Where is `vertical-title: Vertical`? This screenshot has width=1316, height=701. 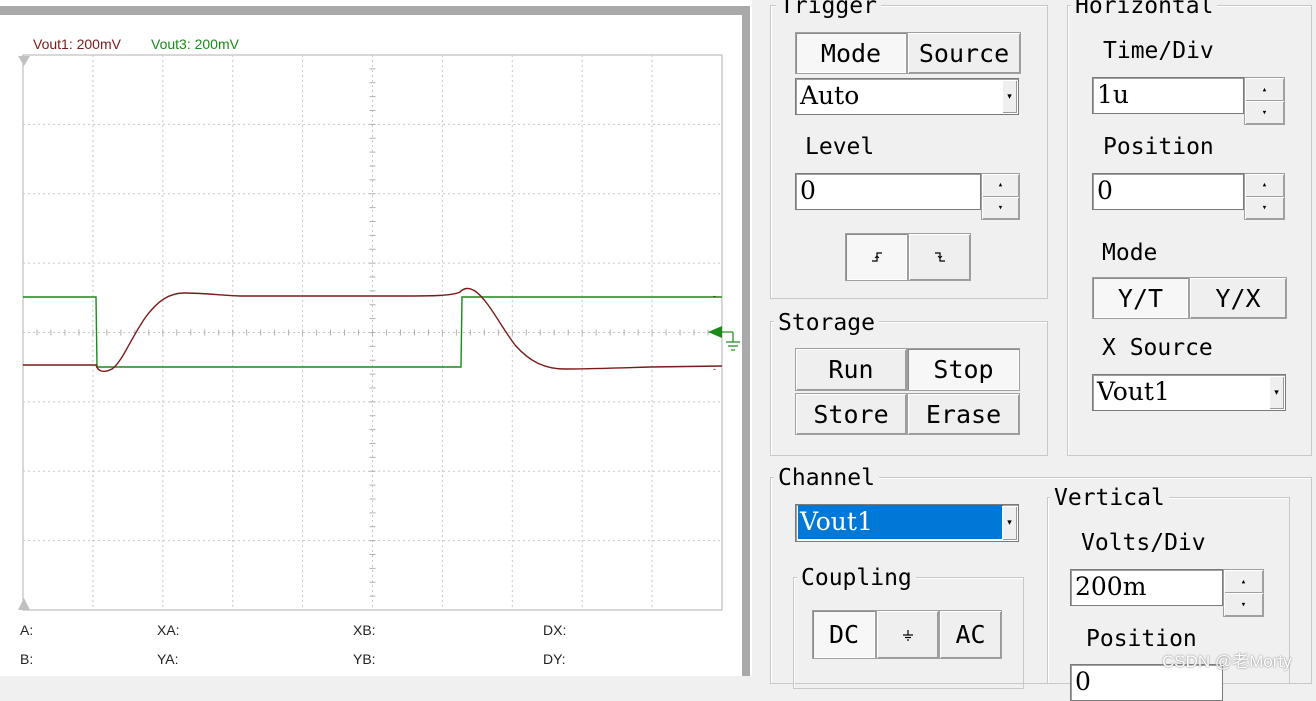
vertical-title: Vertical is located at coordinates (1109, 498).